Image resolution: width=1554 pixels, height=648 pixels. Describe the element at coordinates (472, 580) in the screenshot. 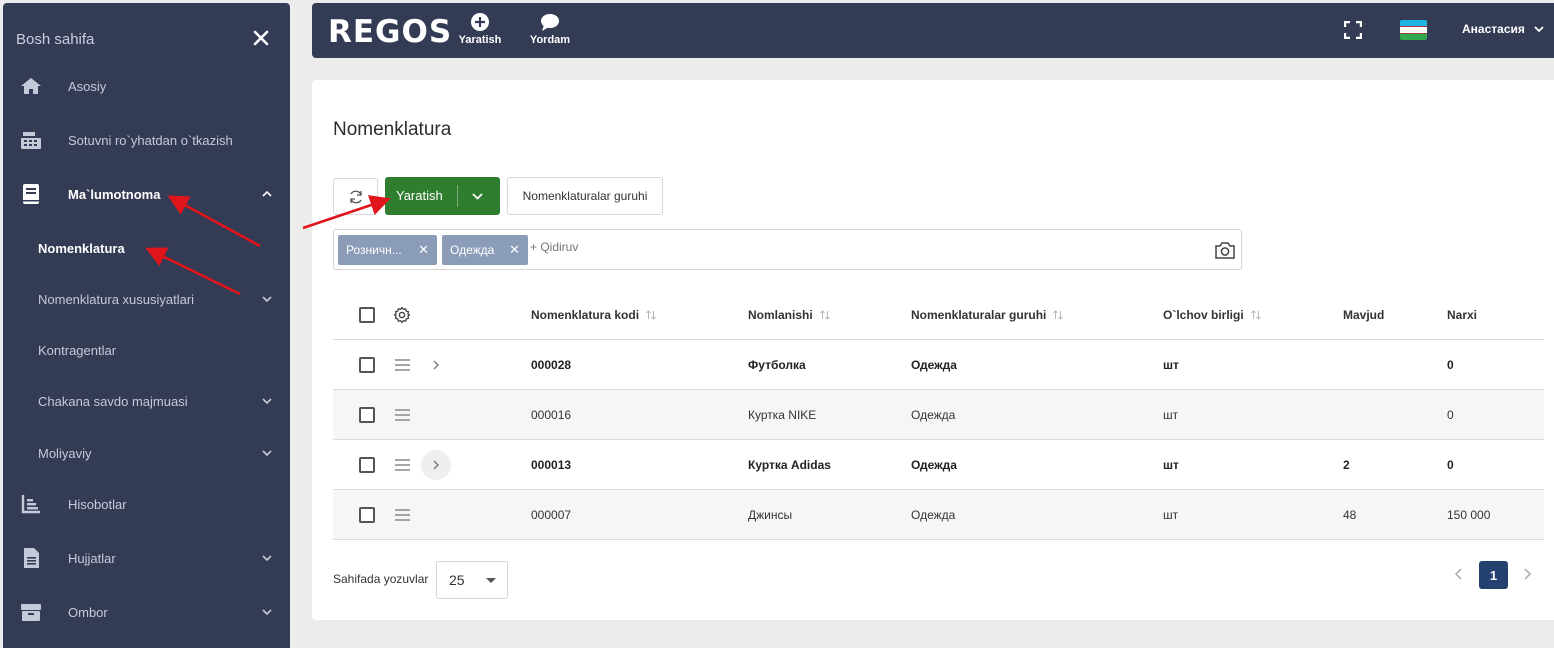

I see `per-page-select: 25` at that location.